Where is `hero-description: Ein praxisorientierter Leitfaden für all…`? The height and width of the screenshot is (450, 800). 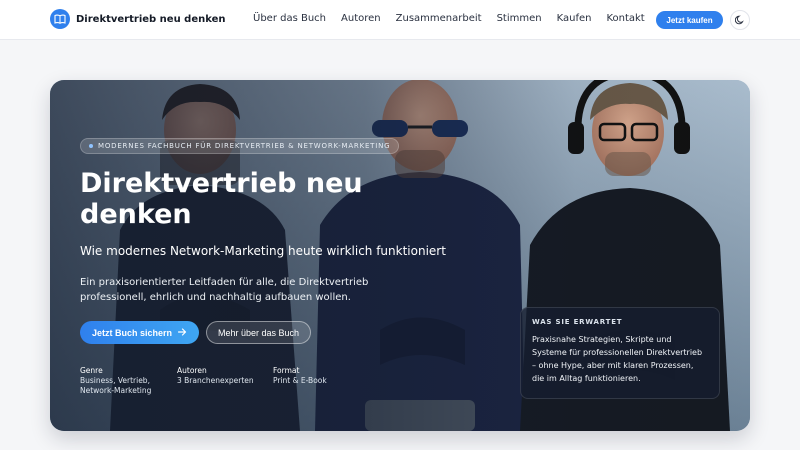
hero-description: Ein praxisorientierter Leitfaden für all… is located at coordinates (224, 290).